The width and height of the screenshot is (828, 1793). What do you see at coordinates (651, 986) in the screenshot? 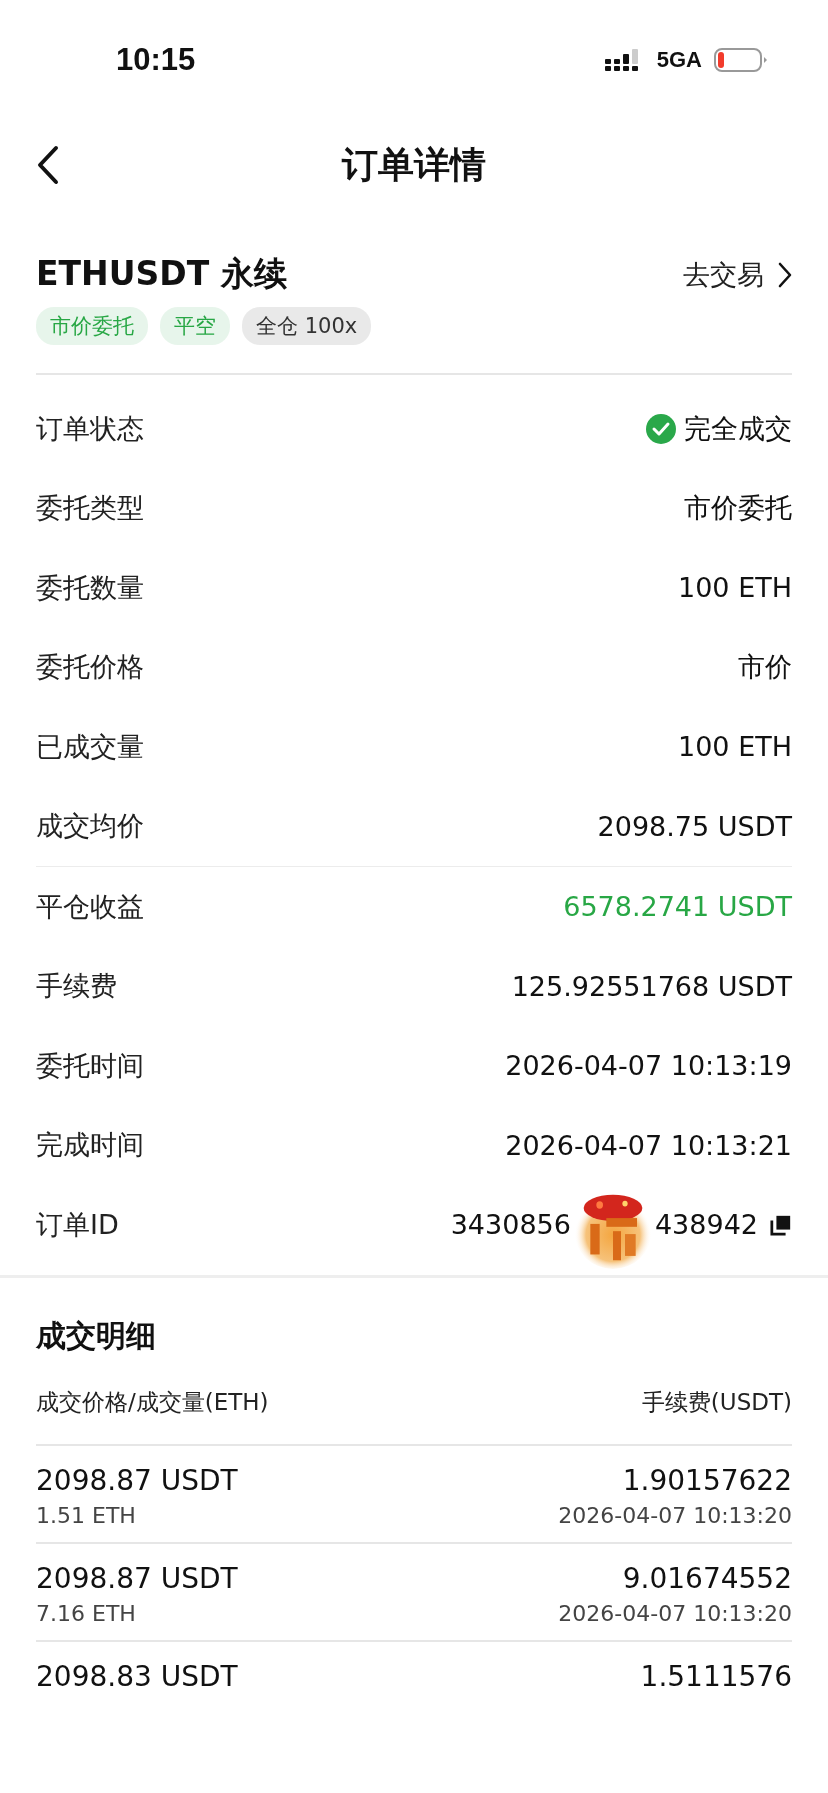
I see `field-value: 125.92551768 USDT` at bounding box center [651, 986].